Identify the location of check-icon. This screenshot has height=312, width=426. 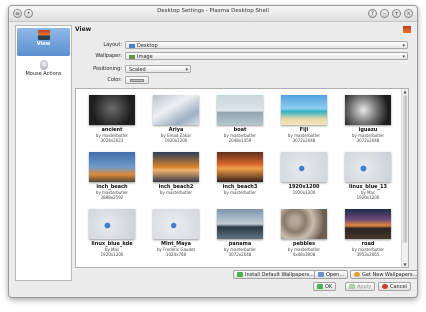
(320, 286).